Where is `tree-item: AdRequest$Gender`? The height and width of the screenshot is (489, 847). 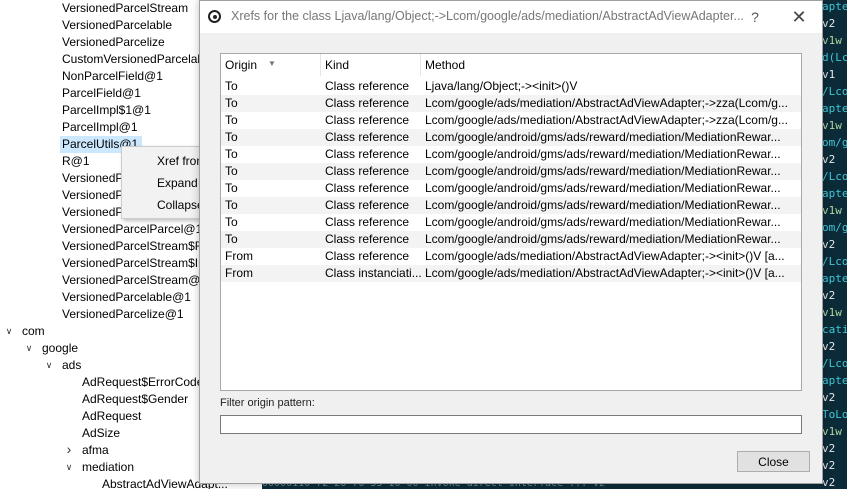
tree-item: AdRequest$Gender is located at coordinates (136, 399).